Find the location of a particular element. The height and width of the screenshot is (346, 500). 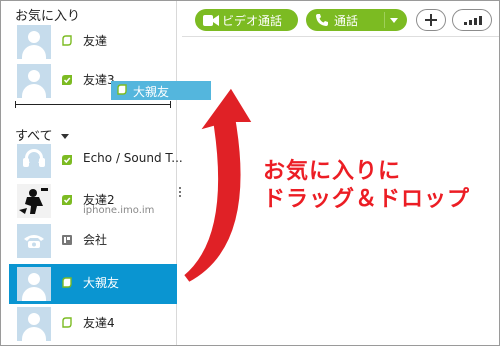

contact-item: 友達4 is located at coordinates (93, 324).